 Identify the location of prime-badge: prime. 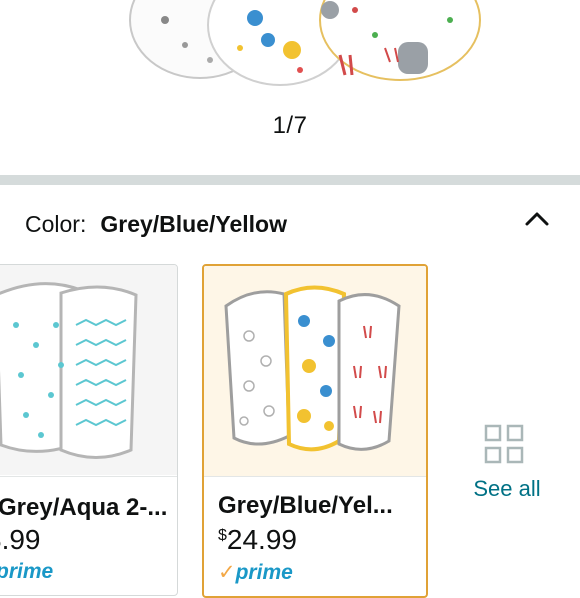
(26, 572).